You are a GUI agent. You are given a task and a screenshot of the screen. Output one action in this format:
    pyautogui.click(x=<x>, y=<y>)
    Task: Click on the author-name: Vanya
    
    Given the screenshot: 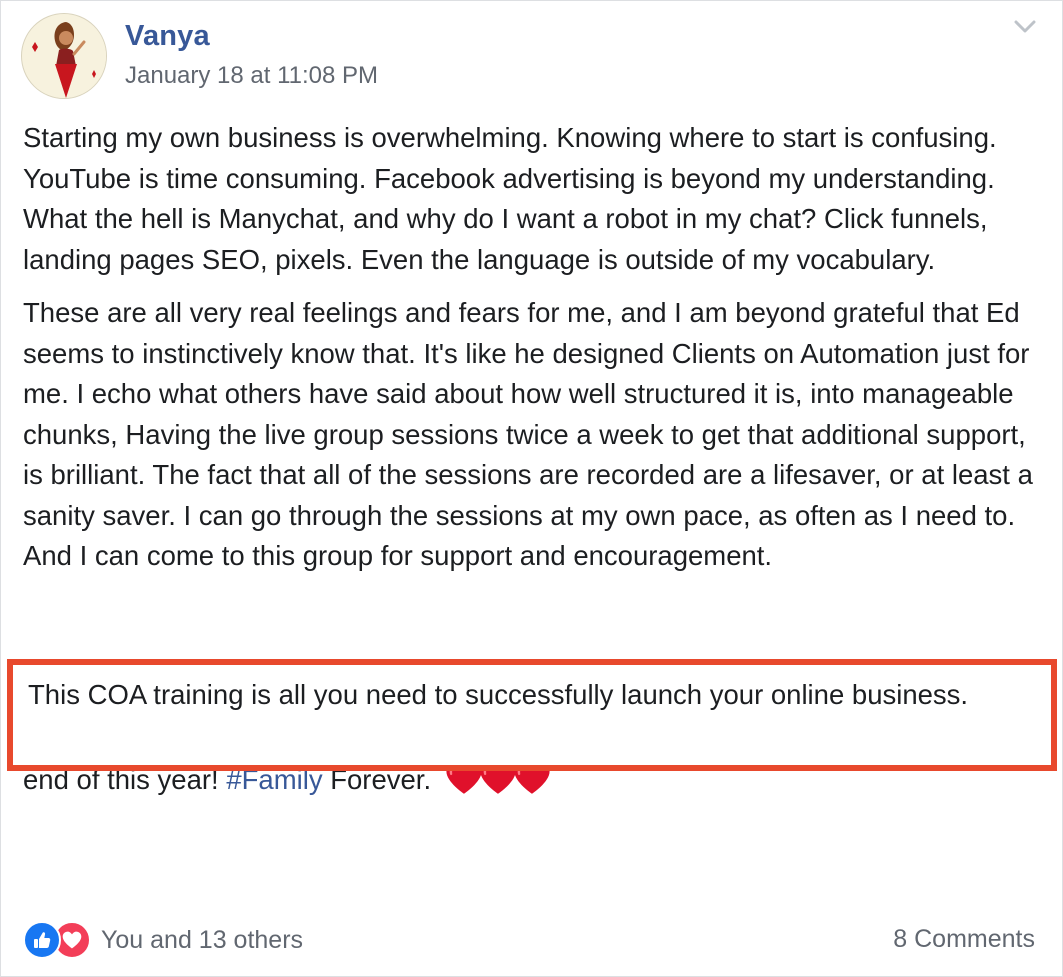 What is the action you would take?
    pyautogui.click(x=167, y=36)
    